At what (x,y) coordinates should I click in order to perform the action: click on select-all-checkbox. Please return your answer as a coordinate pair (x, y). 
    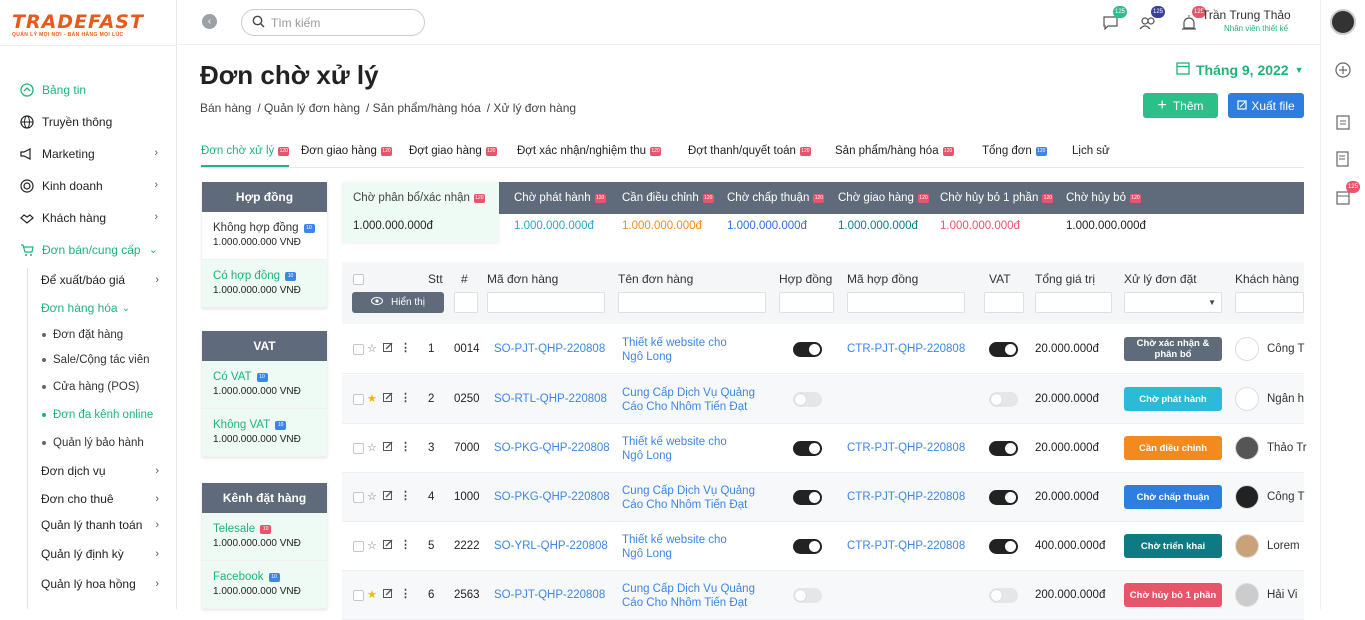
    Looking at the image, I should click on (358, 279).